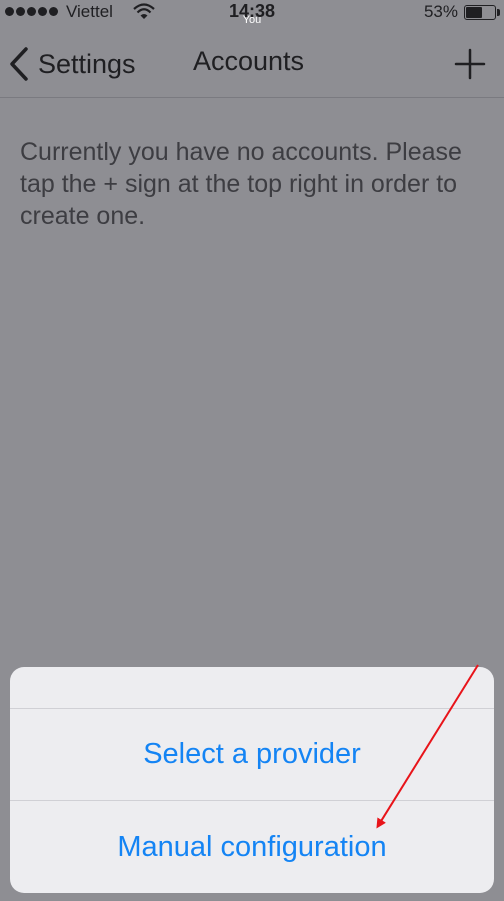  What do you see at coordinates (252, 688) in the screenshot?
I see `action-sheet-header` at bounding box center [252, 688].